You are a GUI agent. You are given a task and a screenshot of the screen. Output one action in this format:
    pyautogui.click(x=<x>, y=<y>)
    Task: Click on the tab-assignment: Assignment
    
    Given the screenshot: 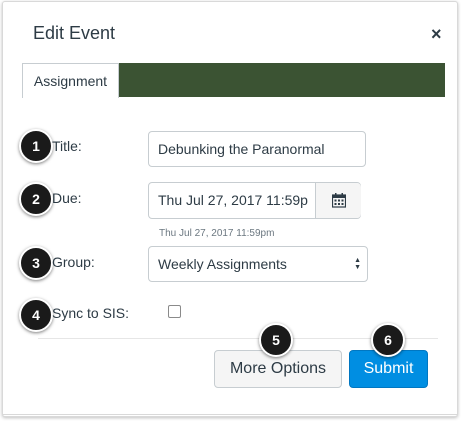 What is the action you would take?
    pyautogui.click(x=70, y=80)
    